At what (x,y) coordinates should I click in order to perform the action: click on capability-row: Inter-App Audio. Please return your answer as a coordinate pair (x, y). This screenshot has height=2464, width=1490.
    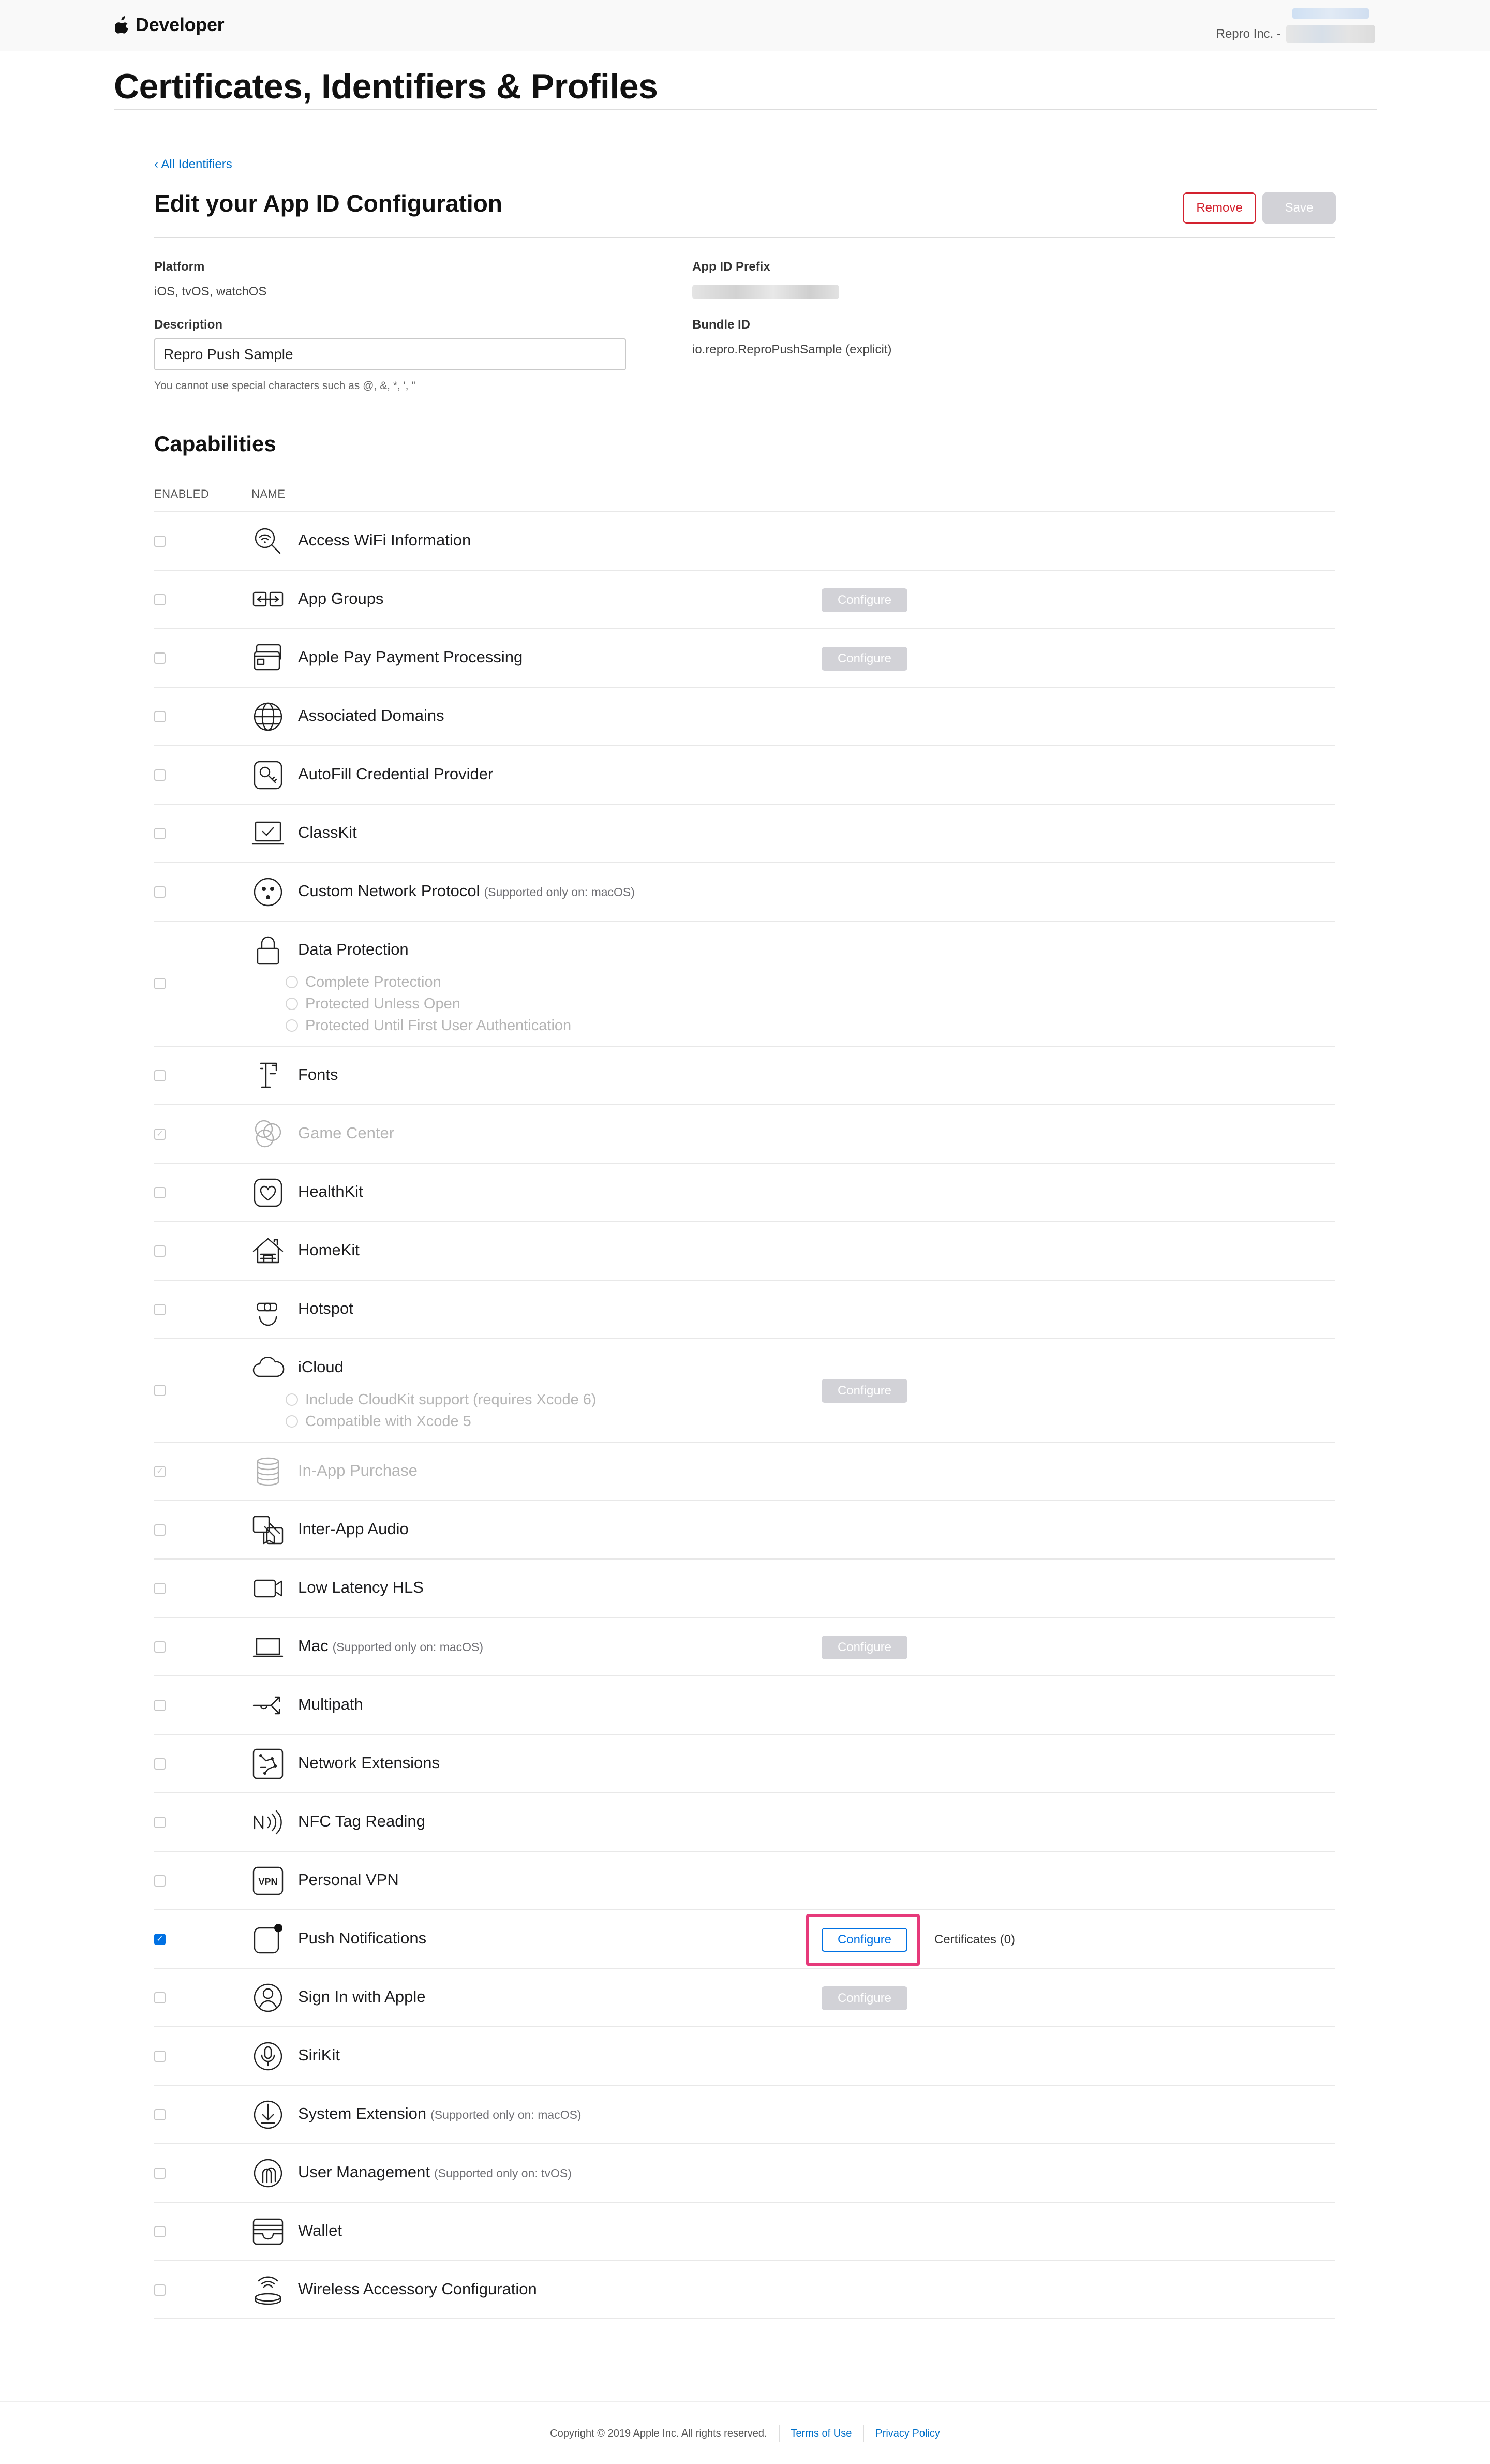
    Looking at the image, I should click on (745, 1529).